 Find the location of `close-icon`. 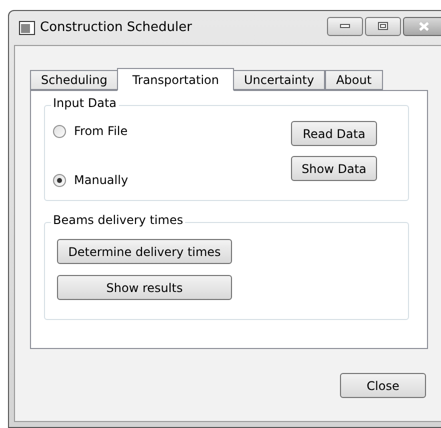

close-icon is located at coordinates (424, 26).